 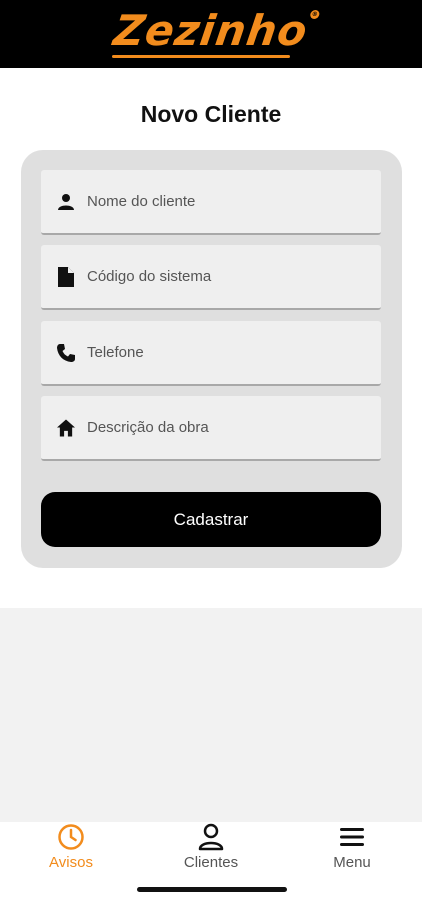 I want to click on tab-avisos: Avisos, so click(x=71, y=850).